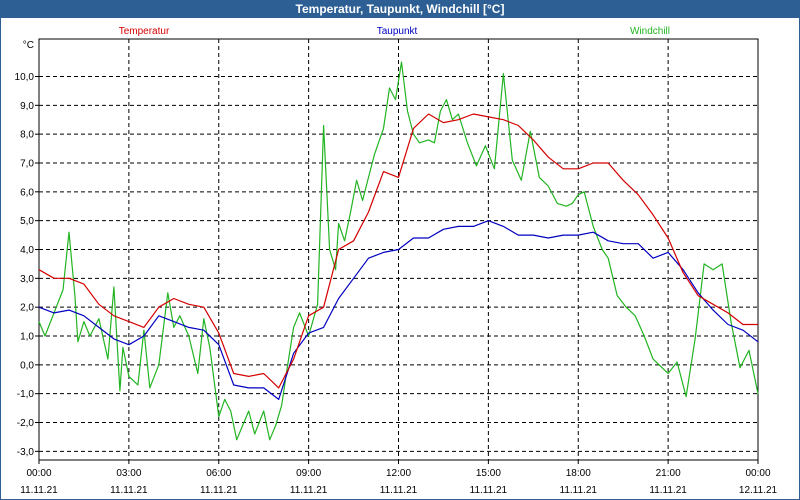 Image resolution: width=800 pixels, height=500 pixels. What do you see at coordinates (28, 45) in the screenshot?
I see `y-axis-label: °C` at bounding box center [28, 45].